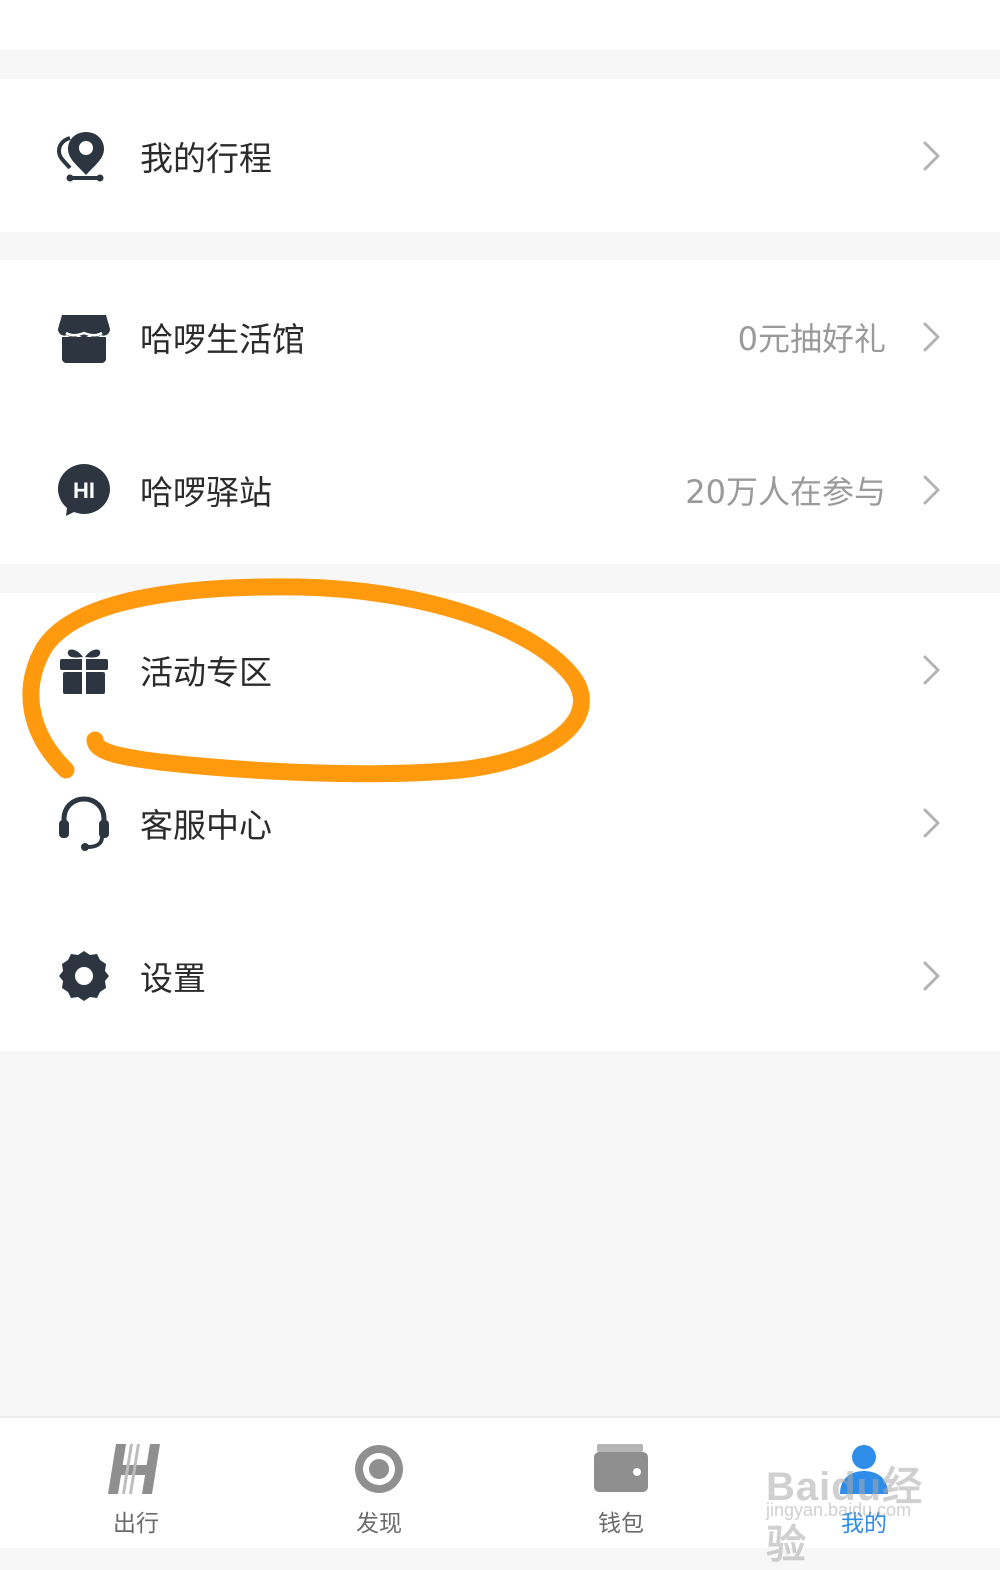 The image size is (1000, 1570). I want to click on gear-icon, so click(84, 976).